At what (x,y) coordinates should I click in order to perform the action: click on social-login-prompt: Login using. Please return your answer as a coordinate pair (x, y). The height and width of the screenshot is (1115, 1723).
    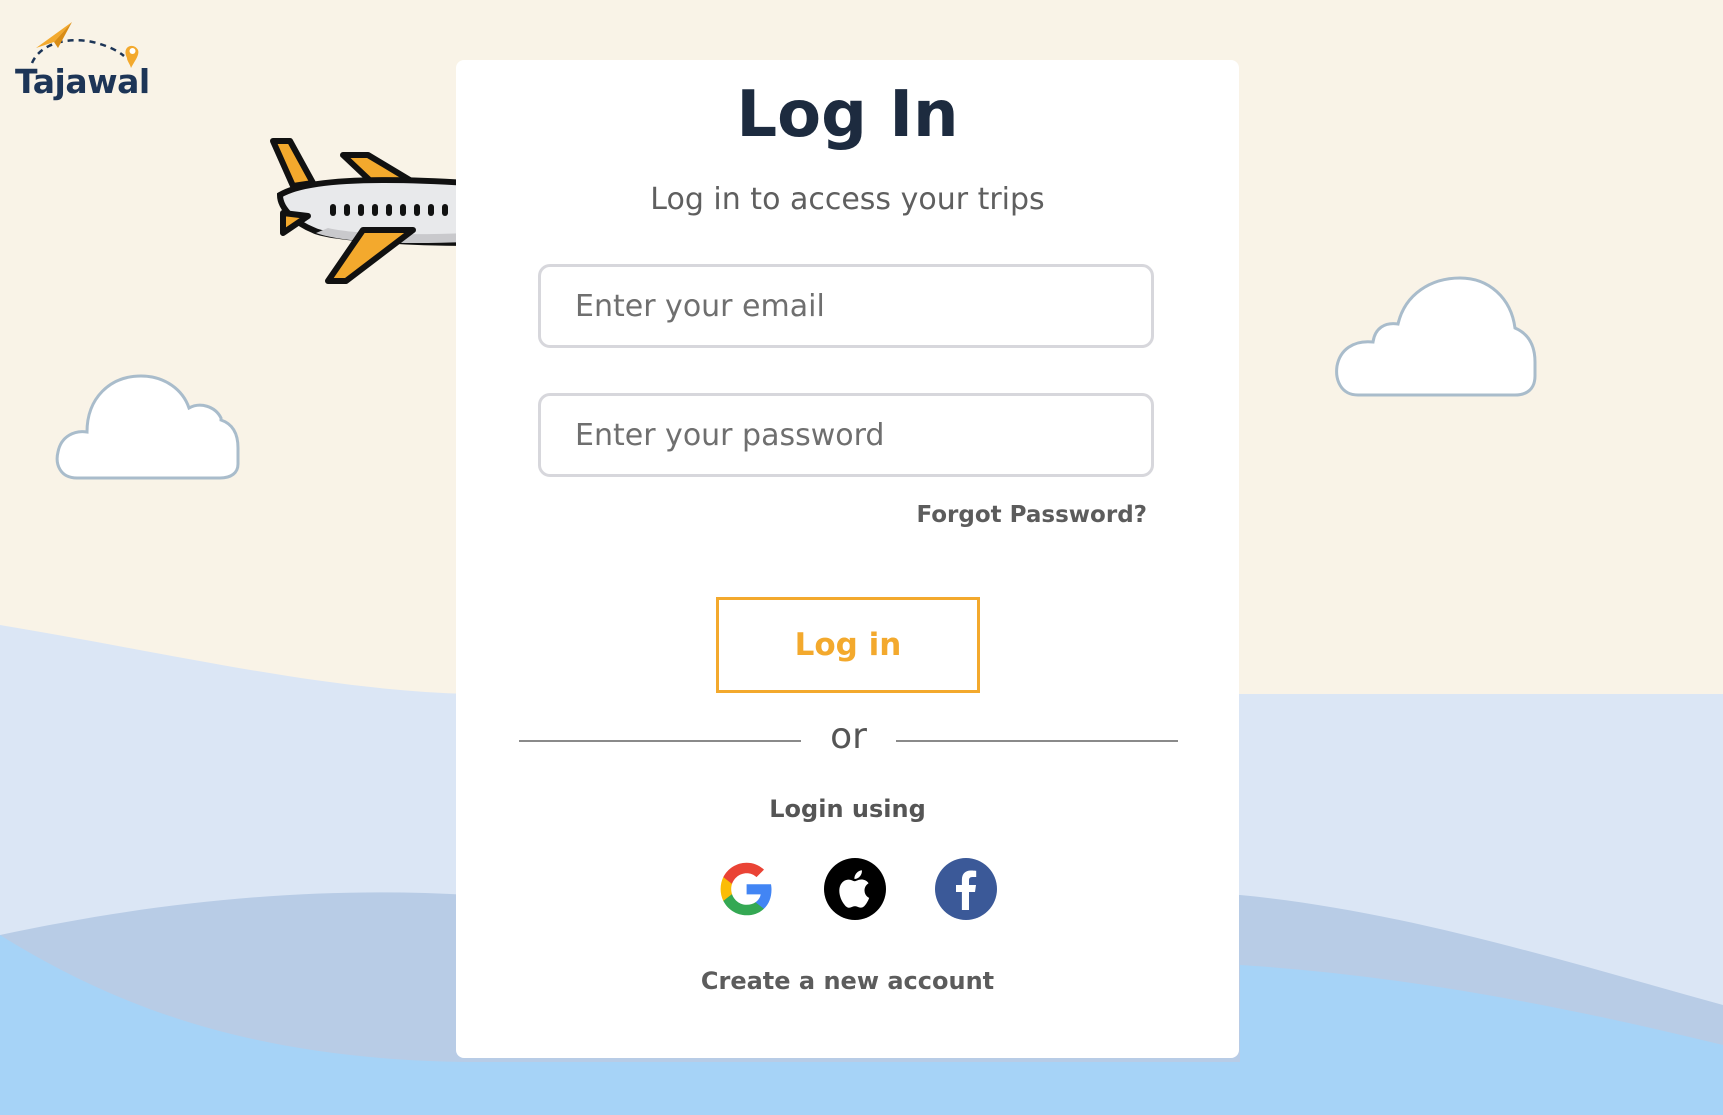
    Looking at the image, I should click on (847, 809).